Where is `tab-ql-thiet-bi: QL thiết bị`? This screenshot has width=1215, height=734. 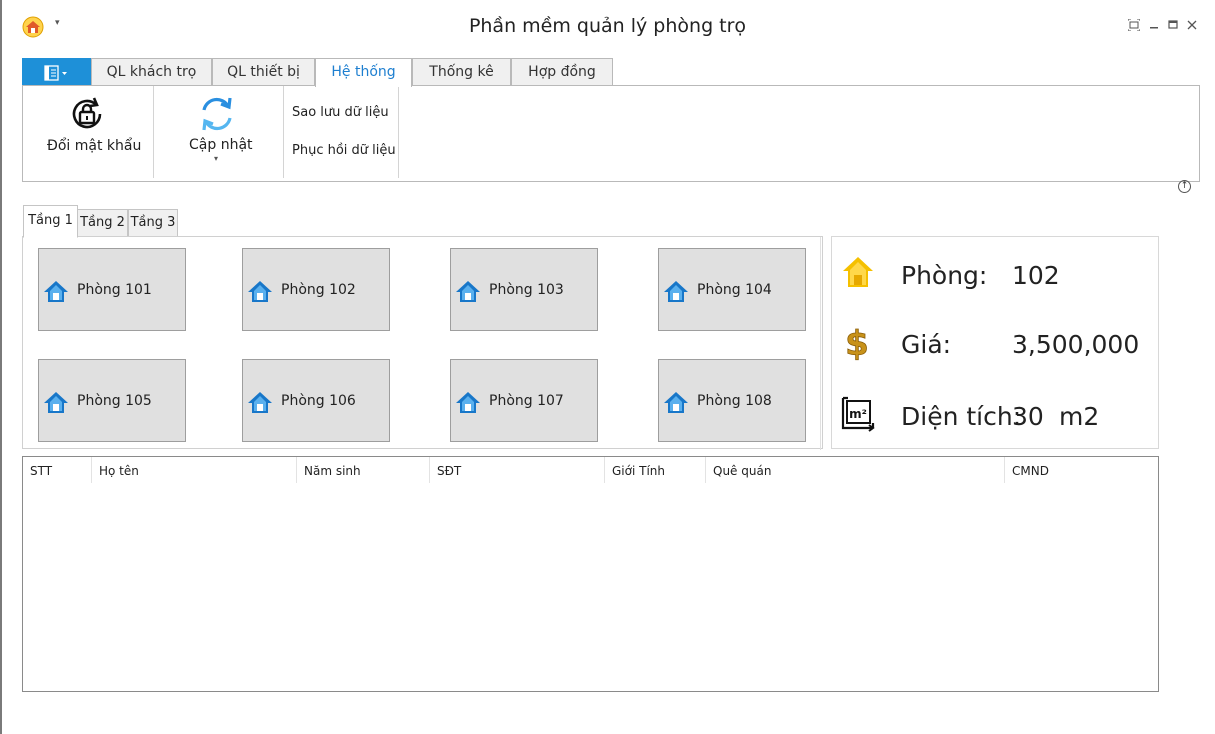
tab-ql-thiet-bi: QL thiết bị is located at coordinates (263, 72).